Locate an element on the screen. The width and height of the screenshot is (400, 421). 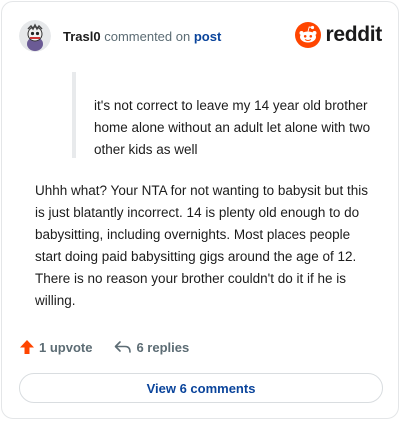
replies-button: 6 replies is located at coordinates (151, 347).